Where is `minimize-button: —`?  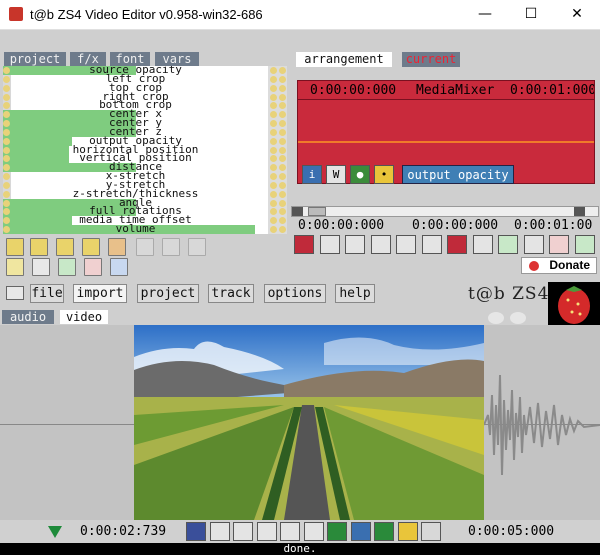
minimize-button: — is located at coordinates (485, 15).